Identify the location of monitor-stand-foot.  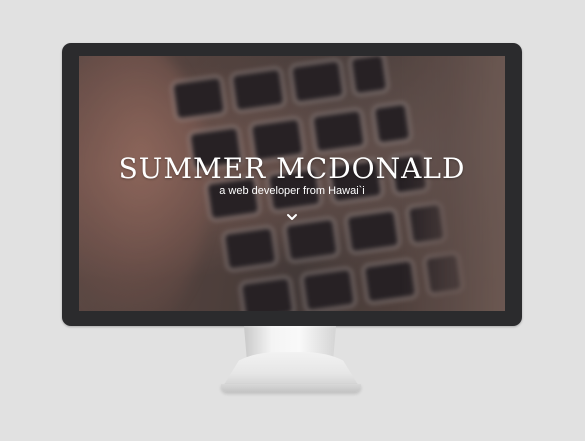
(291, 370).